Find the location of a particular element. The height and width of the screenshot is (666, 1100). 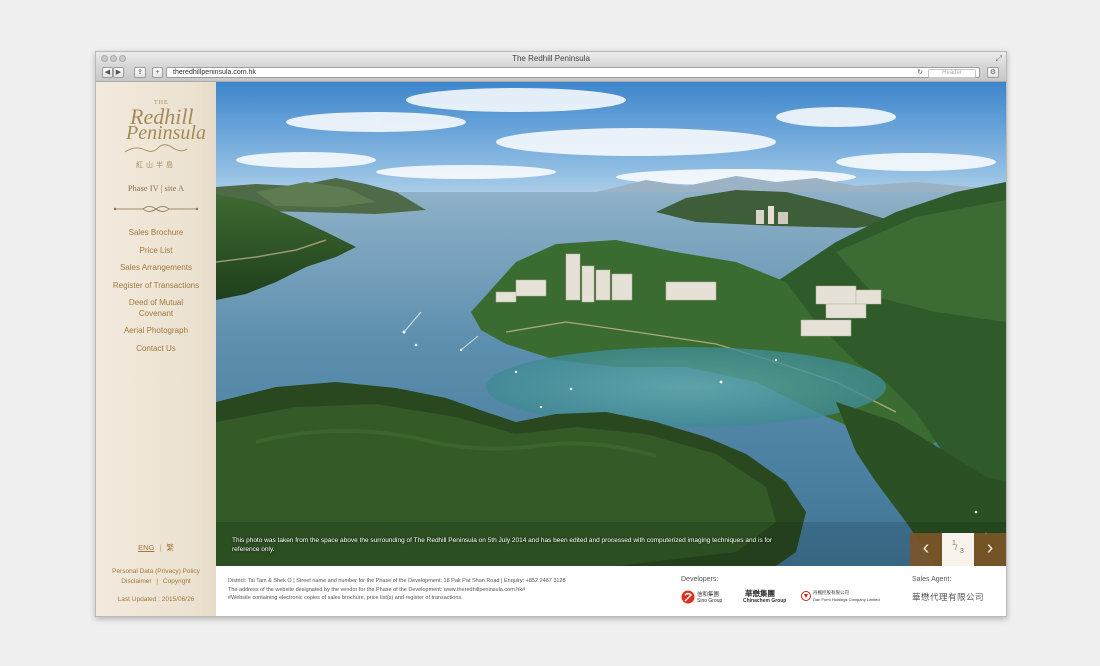

next-photo-button: › is located at coordinates (990, 549).